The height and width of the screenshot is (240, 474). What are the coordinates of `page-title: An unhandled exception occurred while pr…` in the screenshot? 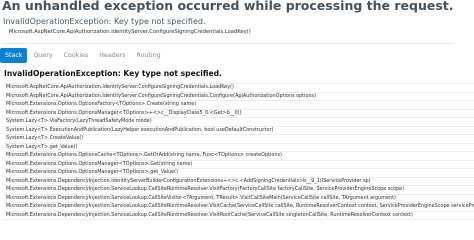 It's located at (228, 6).